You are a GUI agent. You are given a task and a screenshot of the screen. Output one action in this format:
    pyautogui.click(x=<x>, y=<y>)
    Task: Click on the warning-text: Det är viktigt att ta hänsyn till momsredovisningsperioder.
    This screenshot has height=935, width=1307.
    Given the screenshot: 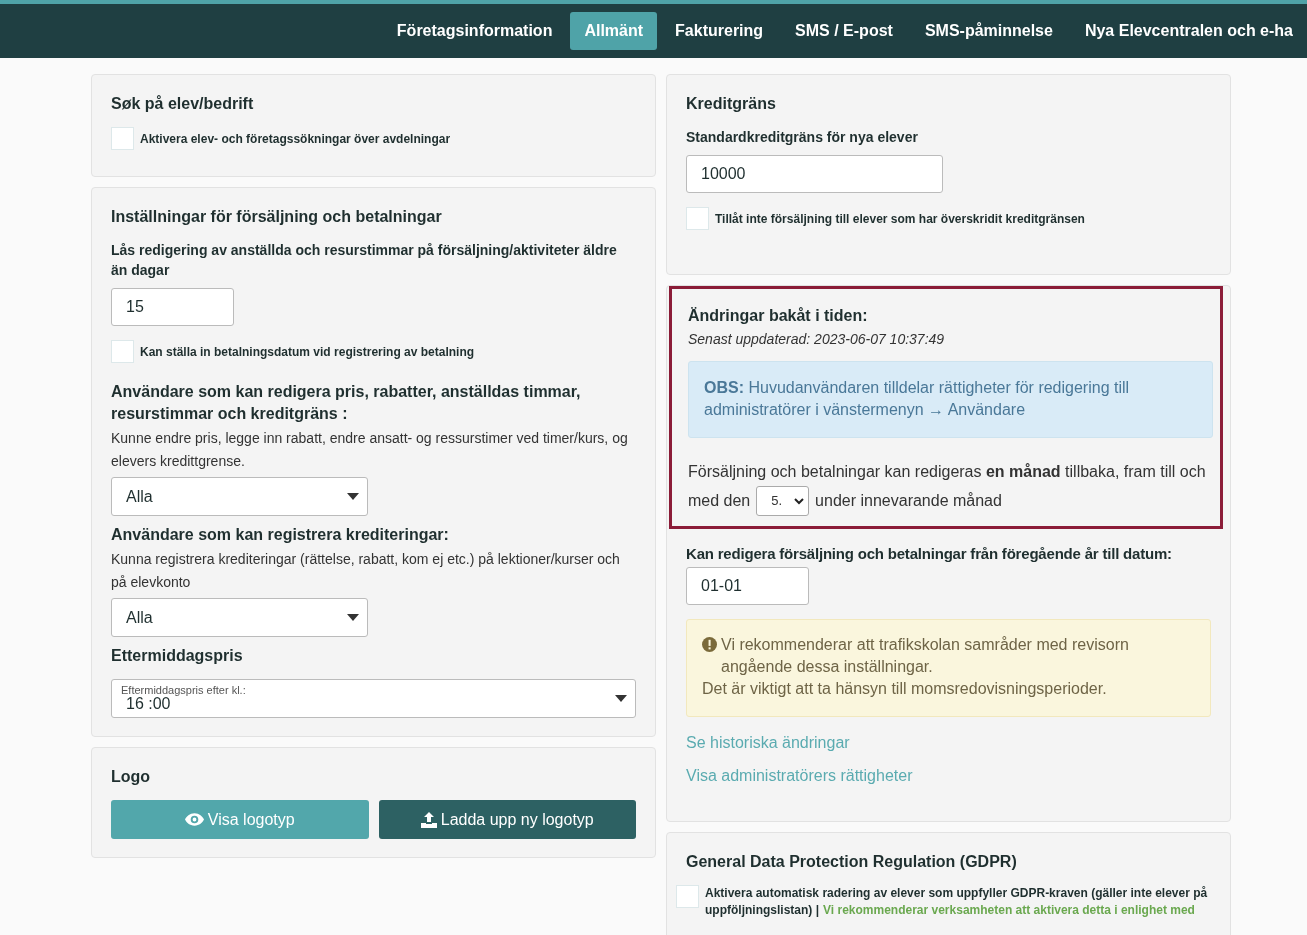 What is the action you would take?
    pyautogui.click(x=904, y=689)
    